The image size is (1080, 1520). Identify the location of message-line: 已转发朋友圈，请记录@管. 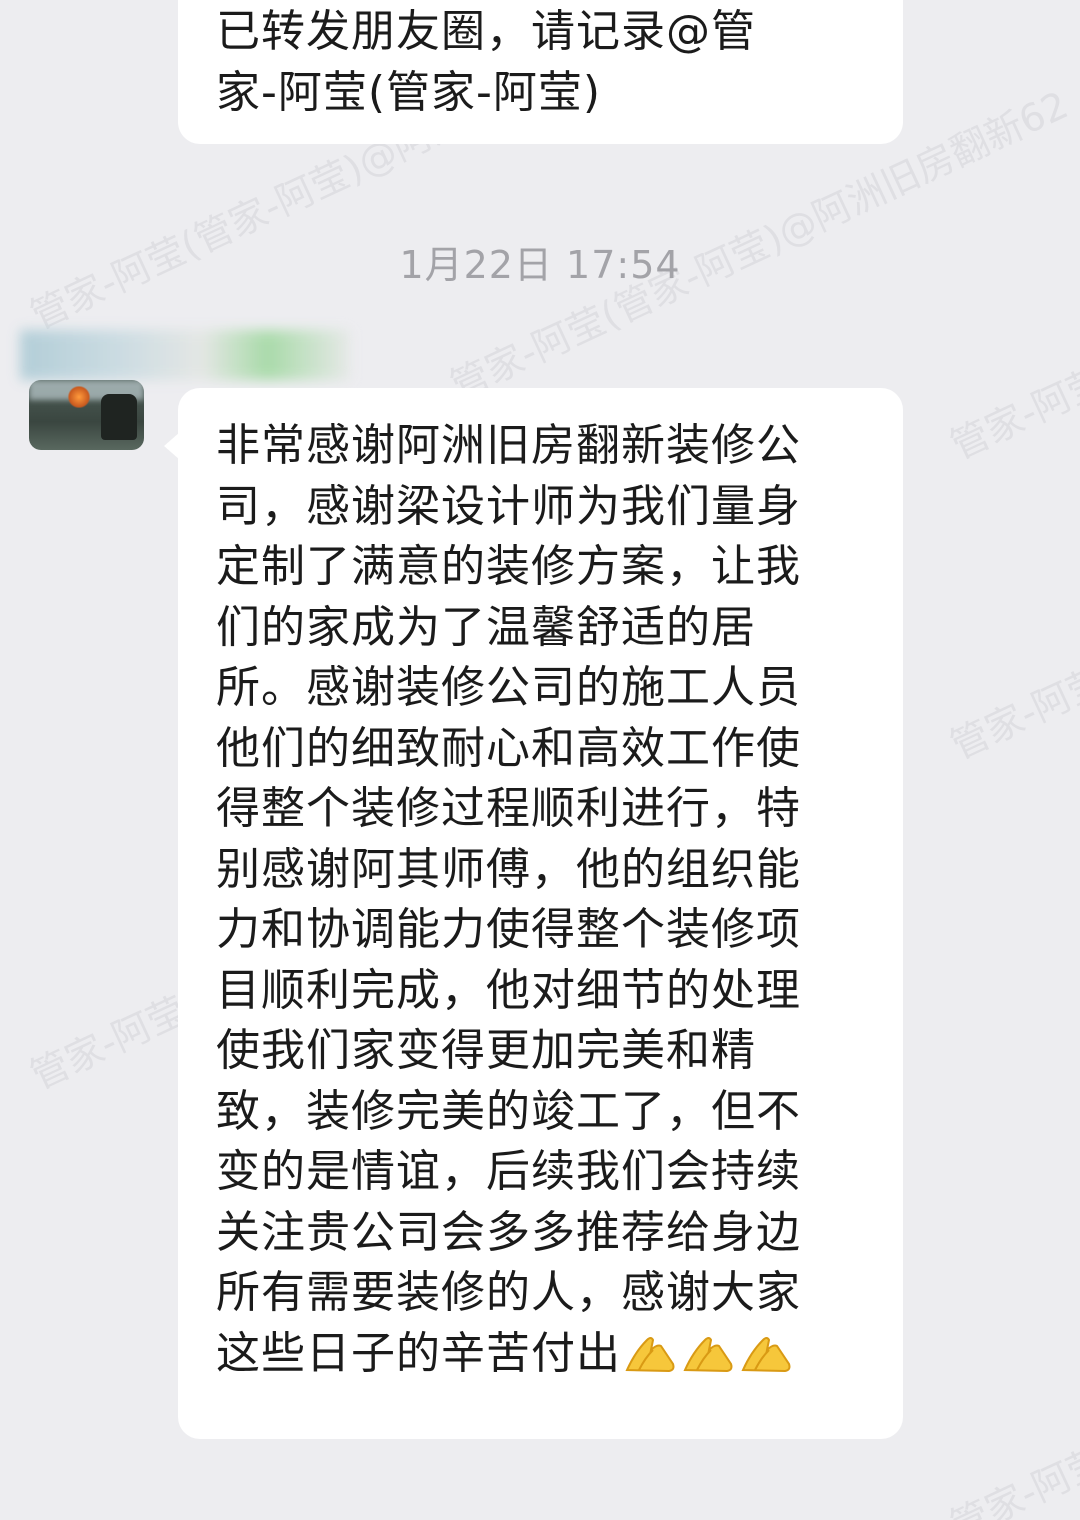
(486, 31).